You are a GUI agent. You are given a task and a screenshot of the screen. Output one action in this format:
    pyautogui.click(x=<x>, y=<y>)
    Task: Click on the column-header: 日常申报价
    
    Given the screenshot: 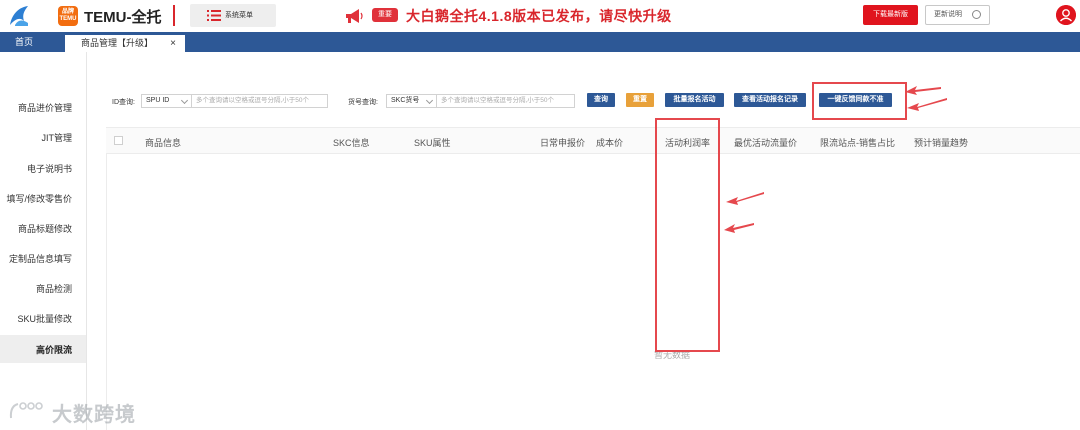 What is the action you would take?
    pyautogui.click(x=563, y=143)
    